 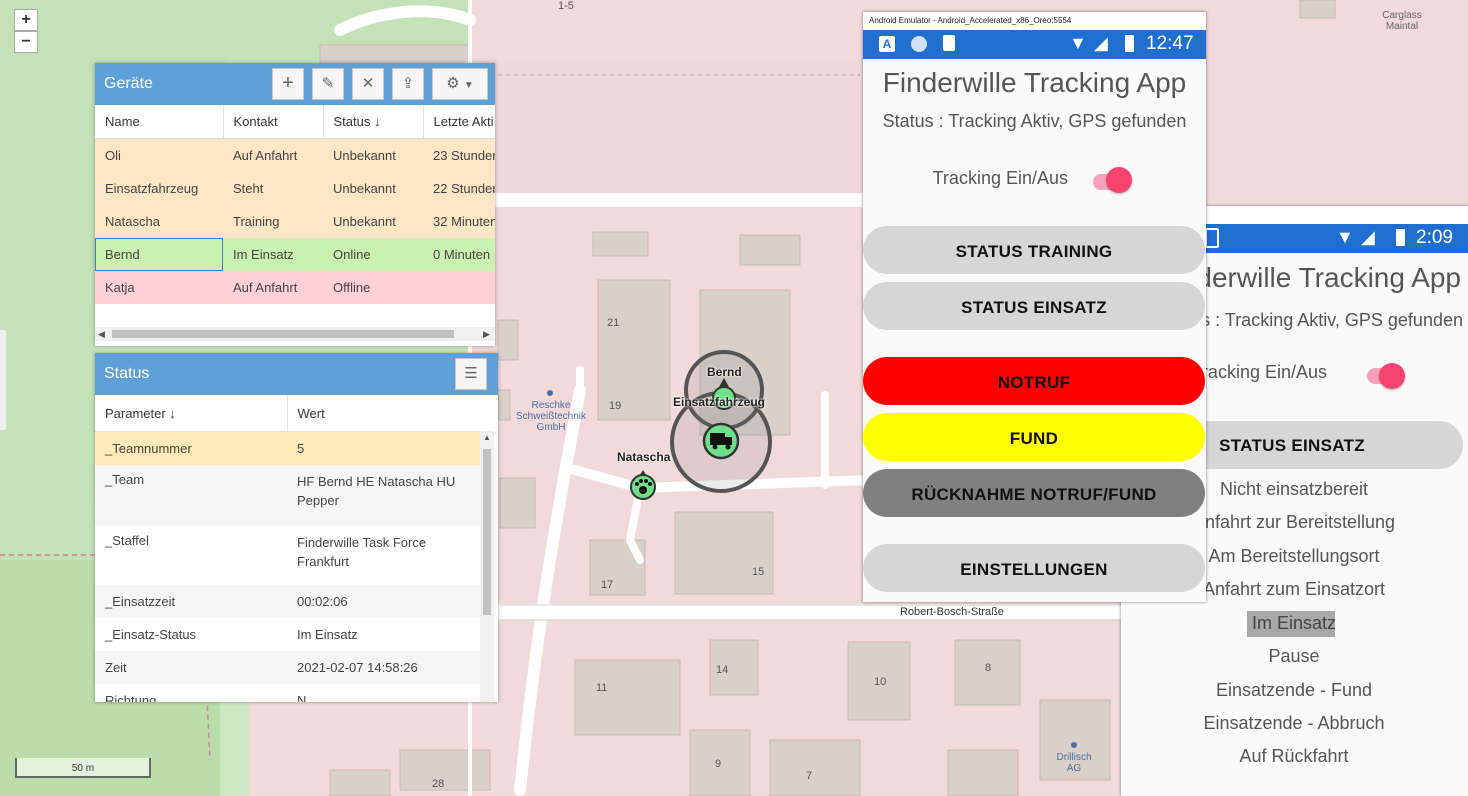 I want to click on signal-icon: ◢, so click(x=1101, y=43).